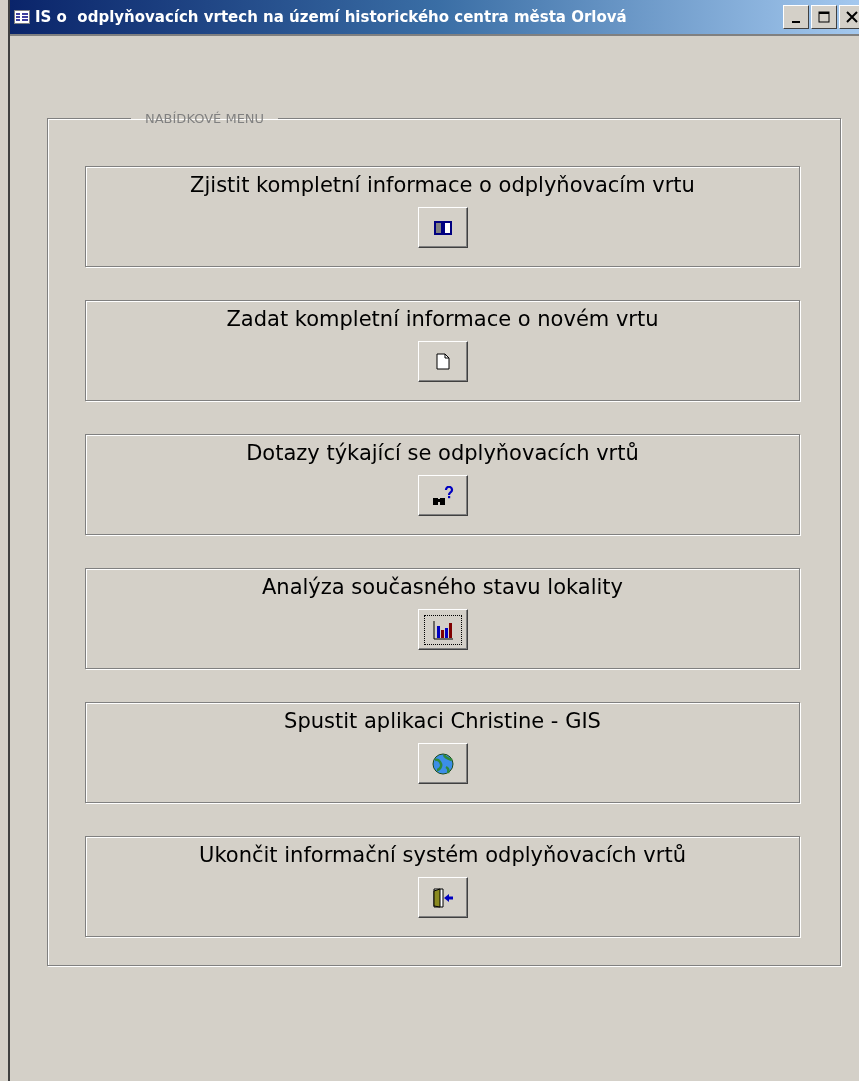 The height and width of the screenshot is (1081, 859). I want to click on globe-icon, so click(442, 763).